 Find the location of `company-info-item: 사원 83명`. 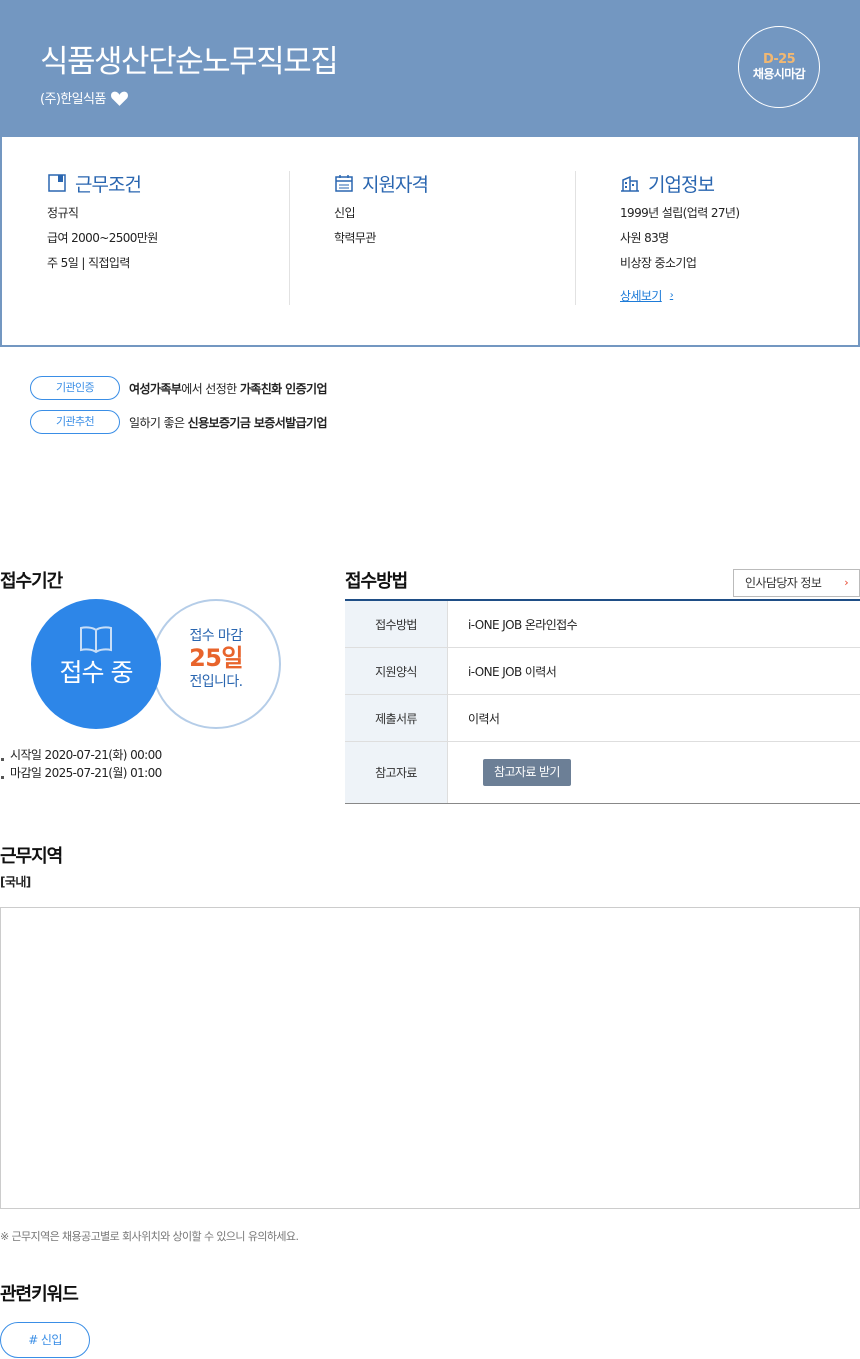

company-info-item: 사원 83명 is located at coordinates (644, 238).